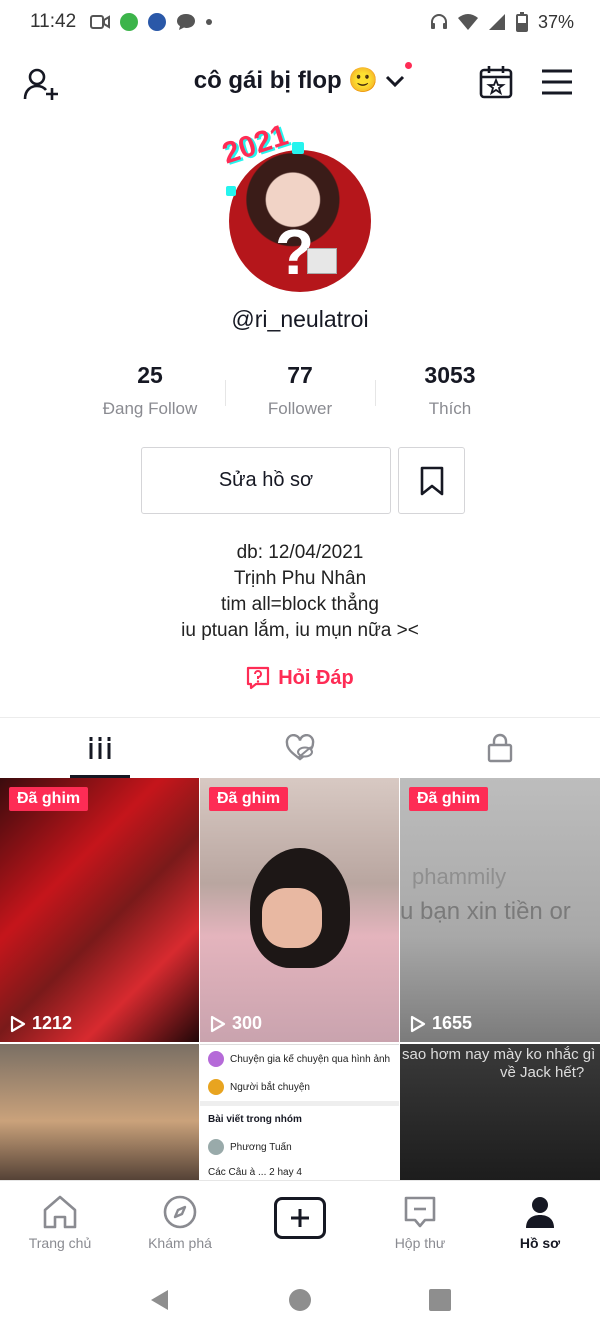 The width and height of the screenshot is (600, 1333). I want to click on nav-inbox: Hộp thư, so click(420, 1223).